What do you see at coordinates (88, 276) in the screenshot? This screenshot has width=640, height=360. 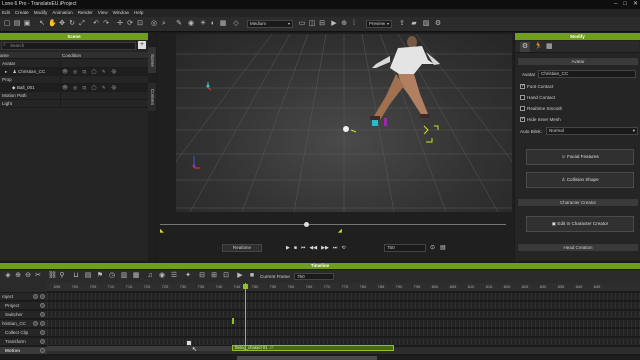 I see `timeline-layers-icon: ▤` at bounding box center [88, 276].